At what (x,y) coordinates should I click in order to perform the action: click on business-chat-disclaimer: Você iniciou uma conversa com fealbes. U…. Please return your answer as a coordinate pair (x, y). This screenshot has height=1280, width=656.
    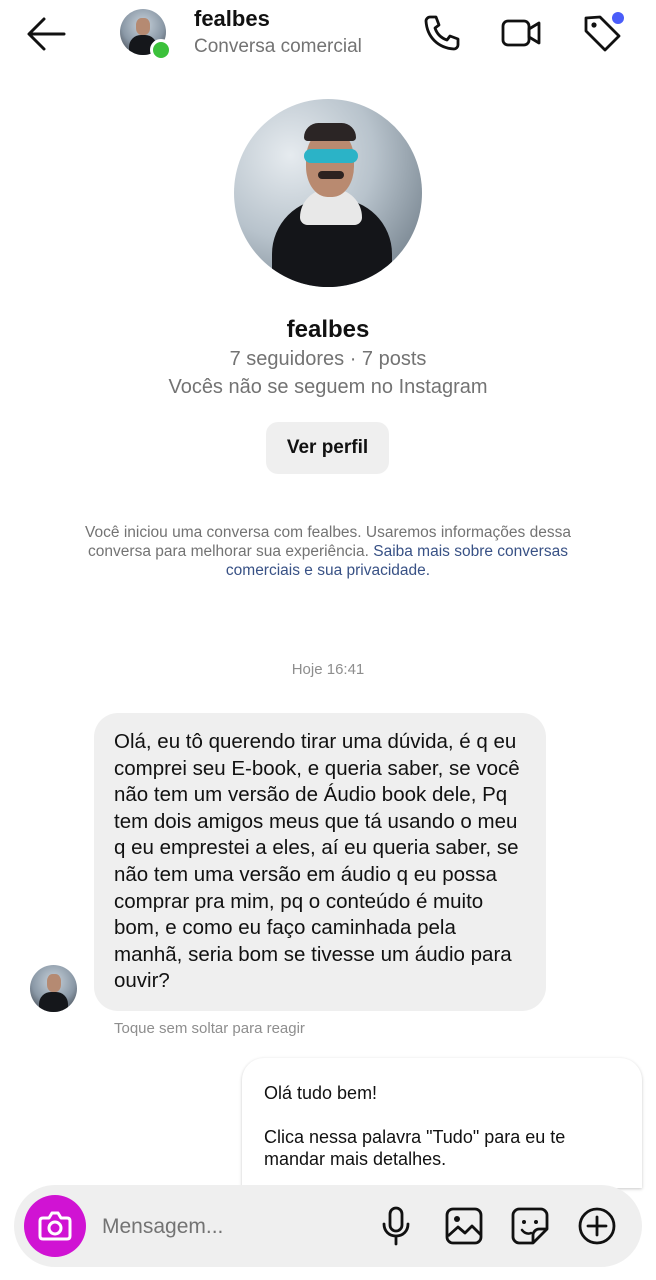
    Looking at the image, I should click on (328, 551).